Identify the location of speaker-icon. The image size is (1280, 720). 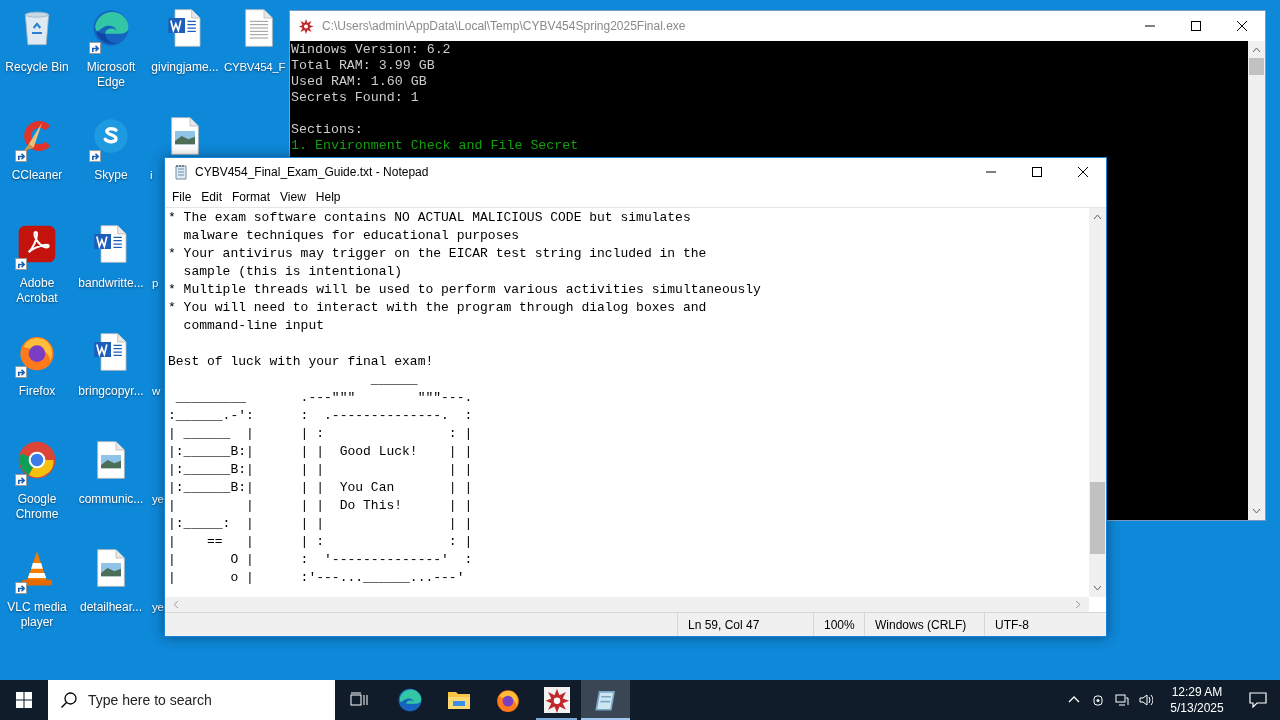
(1146, 700).